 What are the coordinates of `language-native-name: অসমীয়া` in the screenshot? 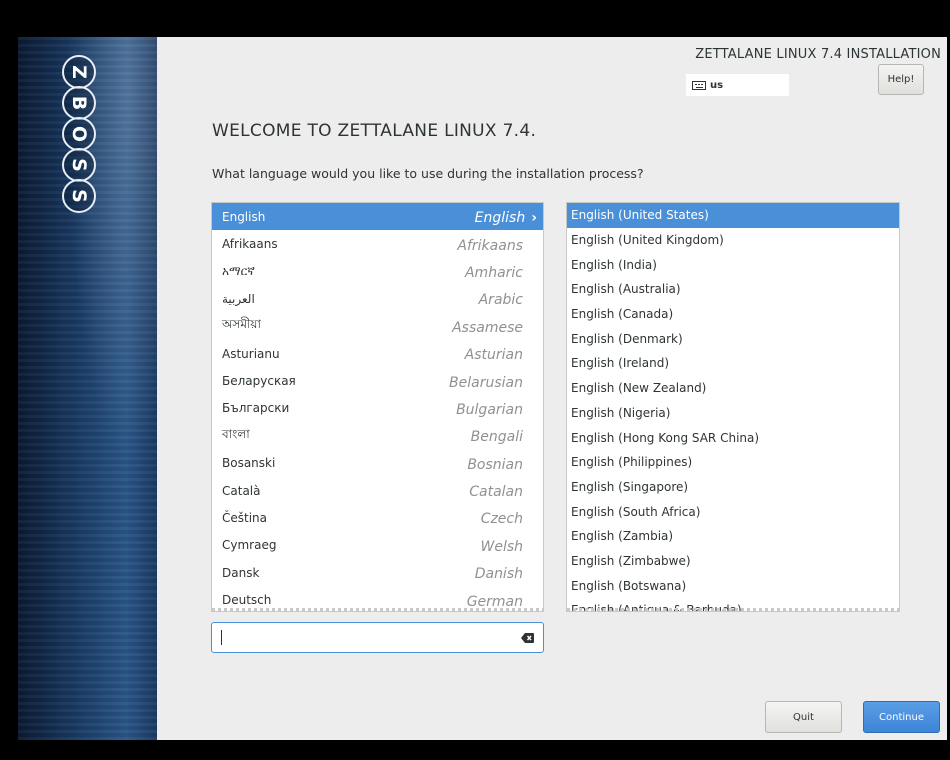 It's located at (241, 324).